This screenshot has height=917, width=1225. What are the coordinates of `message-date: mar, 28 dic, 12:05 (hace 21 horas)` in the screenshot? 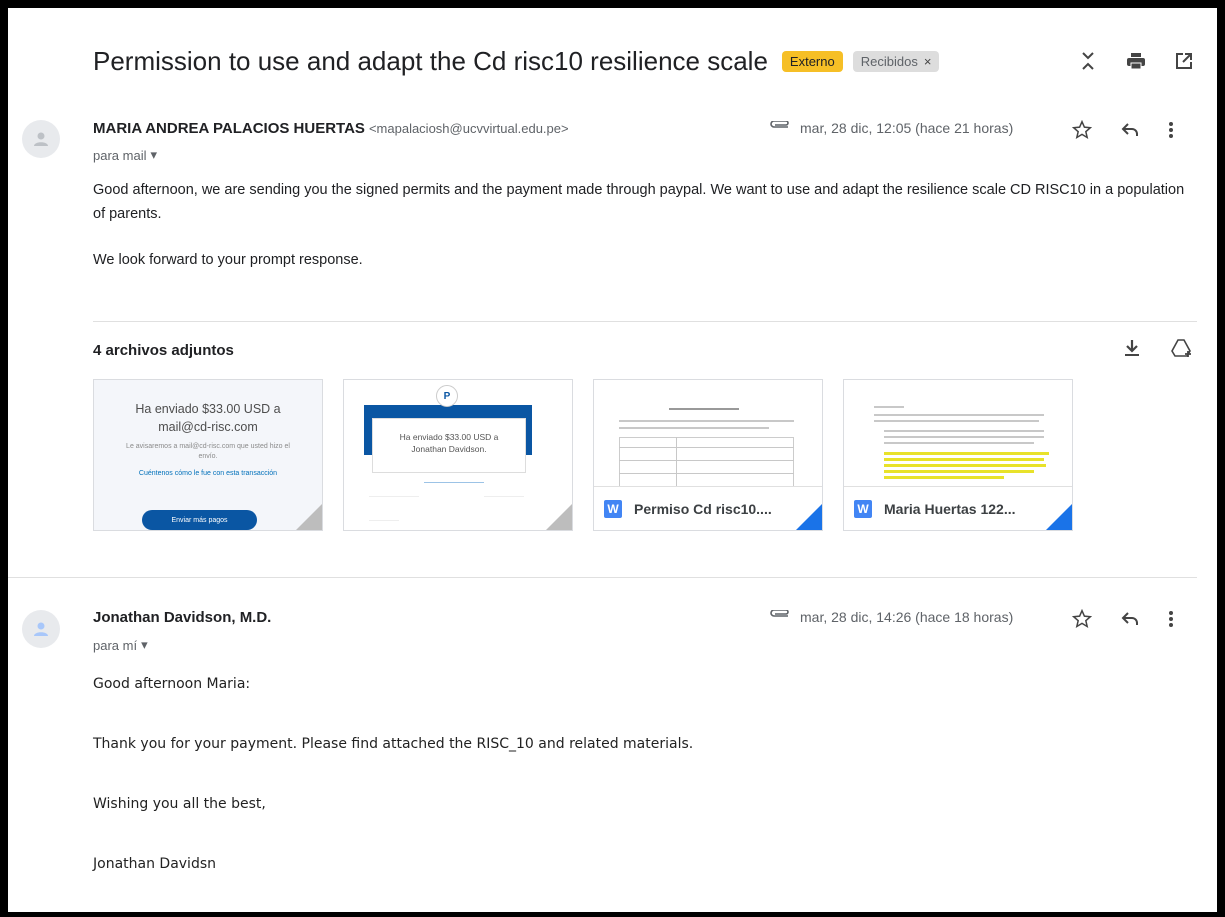 It's located at (907, 128).